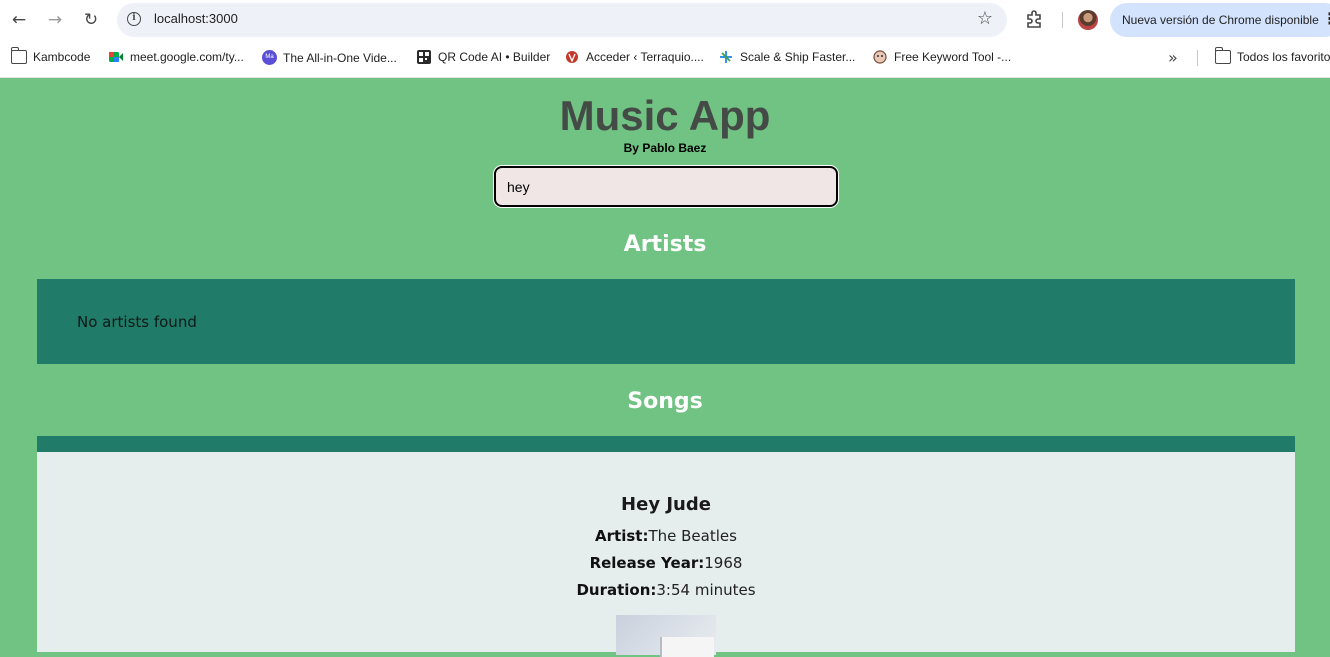 The height and width of the screenshot is (657, 1330). Describe the element at coordinates (647, 563) in the screenshot. I see `song-year-label: Release Year:` at that location.